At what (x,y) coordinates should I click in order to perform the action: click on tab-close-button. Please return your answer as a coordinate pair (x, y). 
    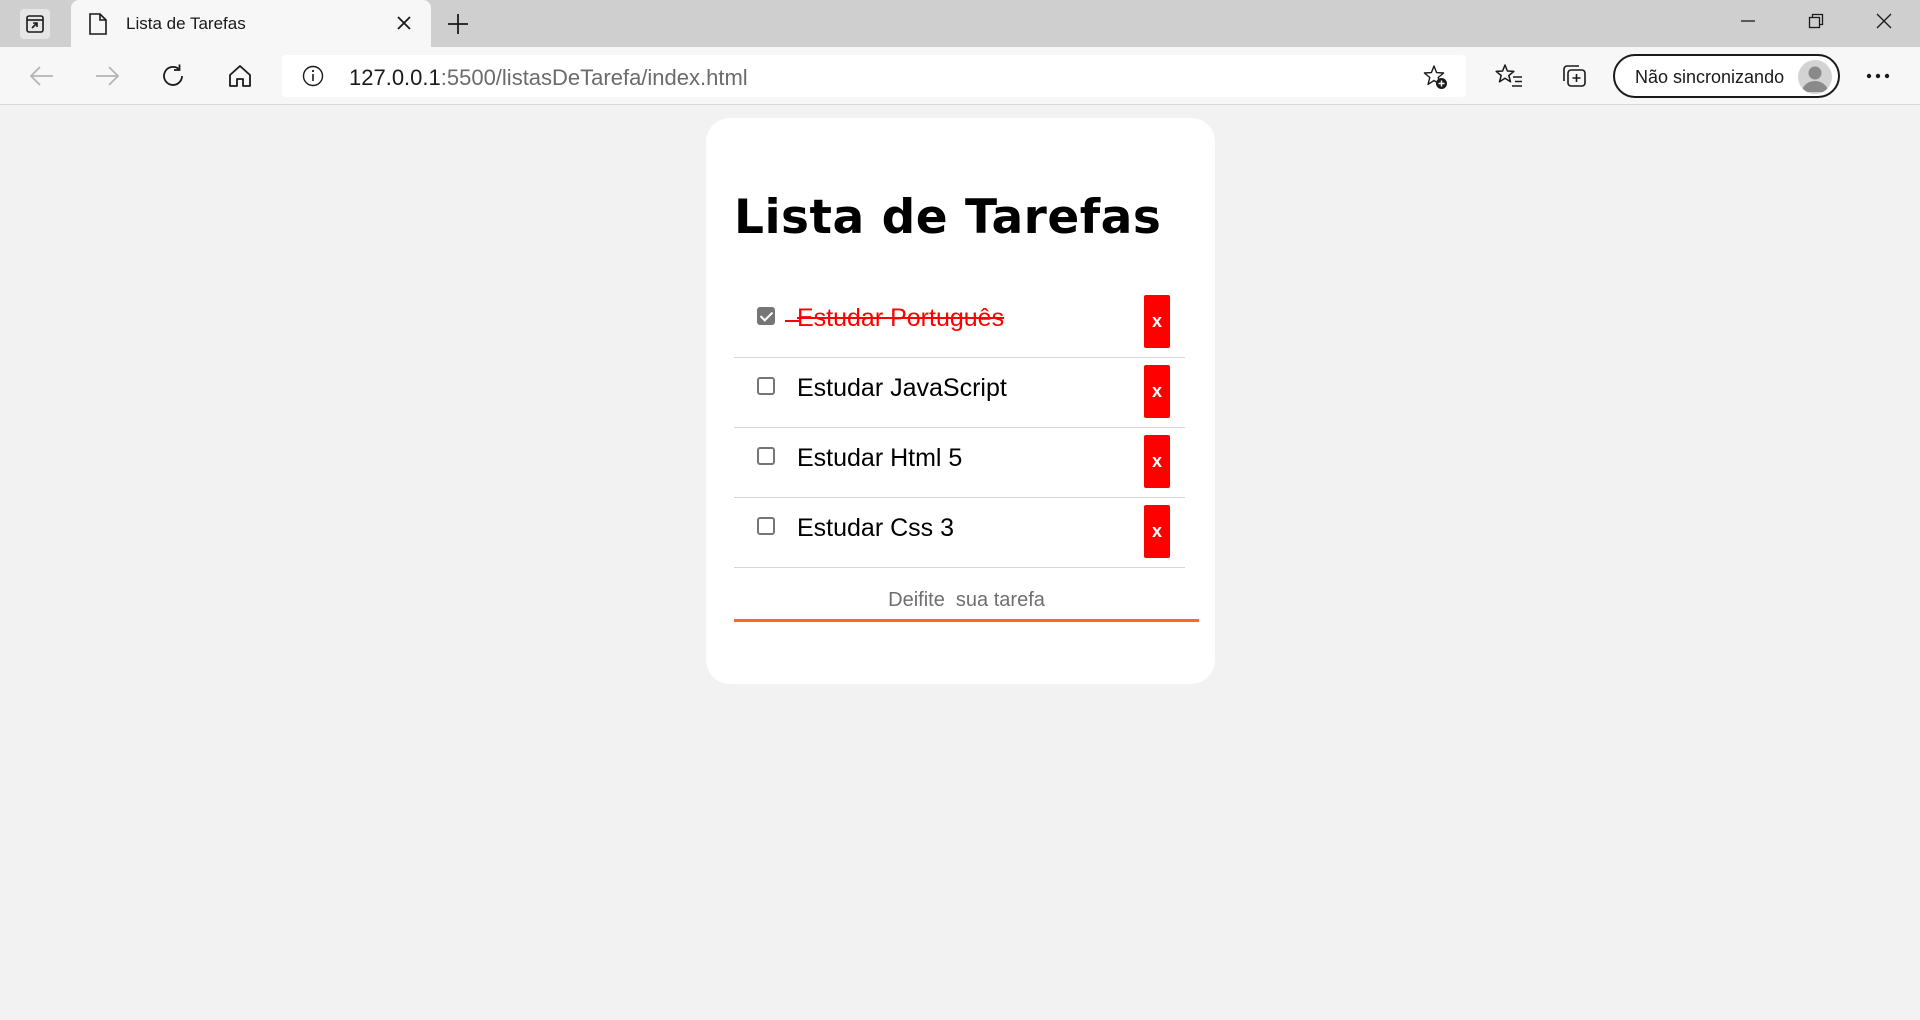
    Looking at the image, I should click on (404, 23).